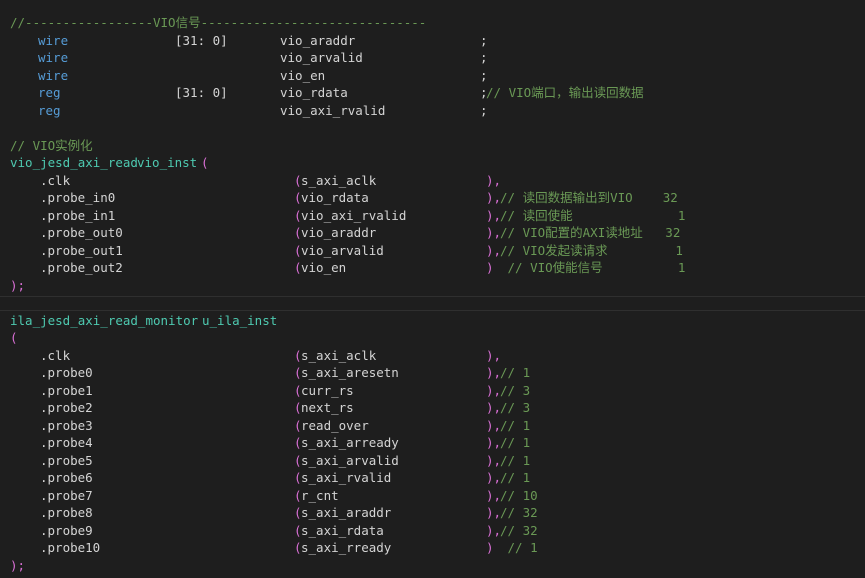 This screenshot has height=578, width=865. What do you see at coordinates (432, 93) in the screenshot?
I see `code-line-declaration: reg [31: 0] vio_rdata;// VIO端口，输出读回数据` at bounding box center [432, 93].